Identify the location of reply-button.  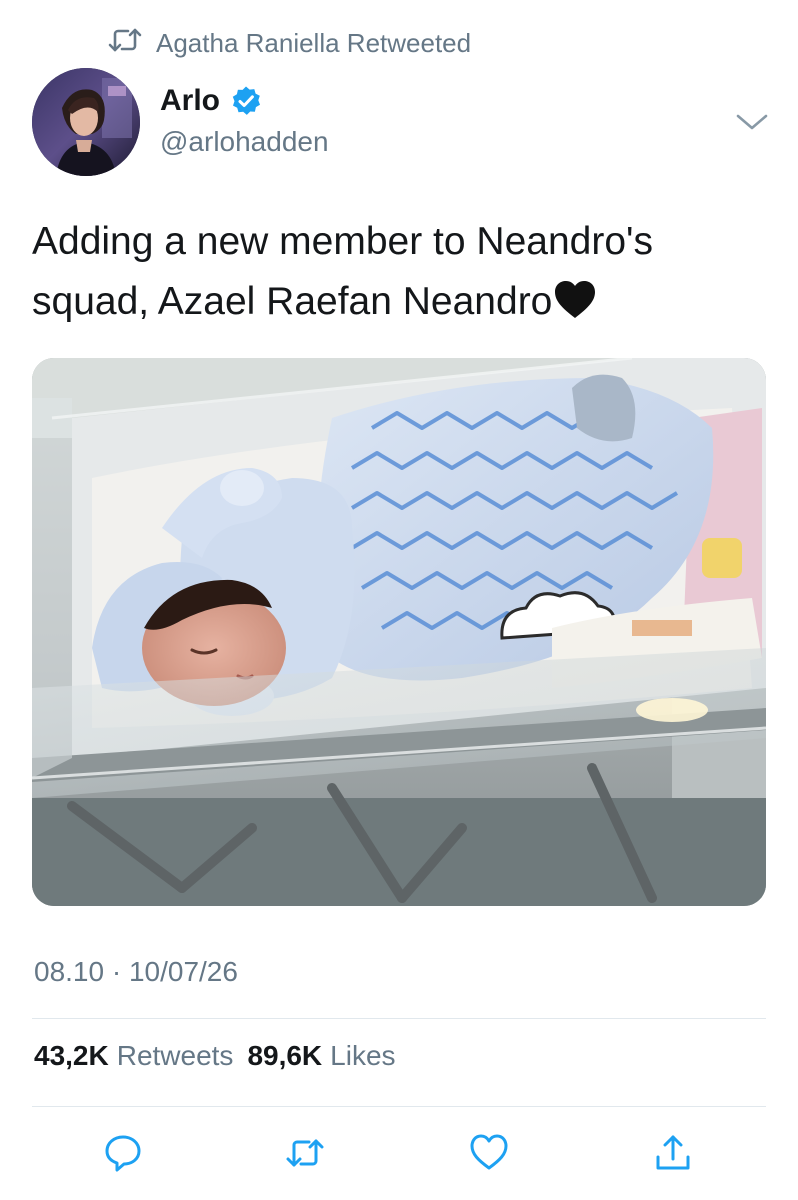
(123, 1153).